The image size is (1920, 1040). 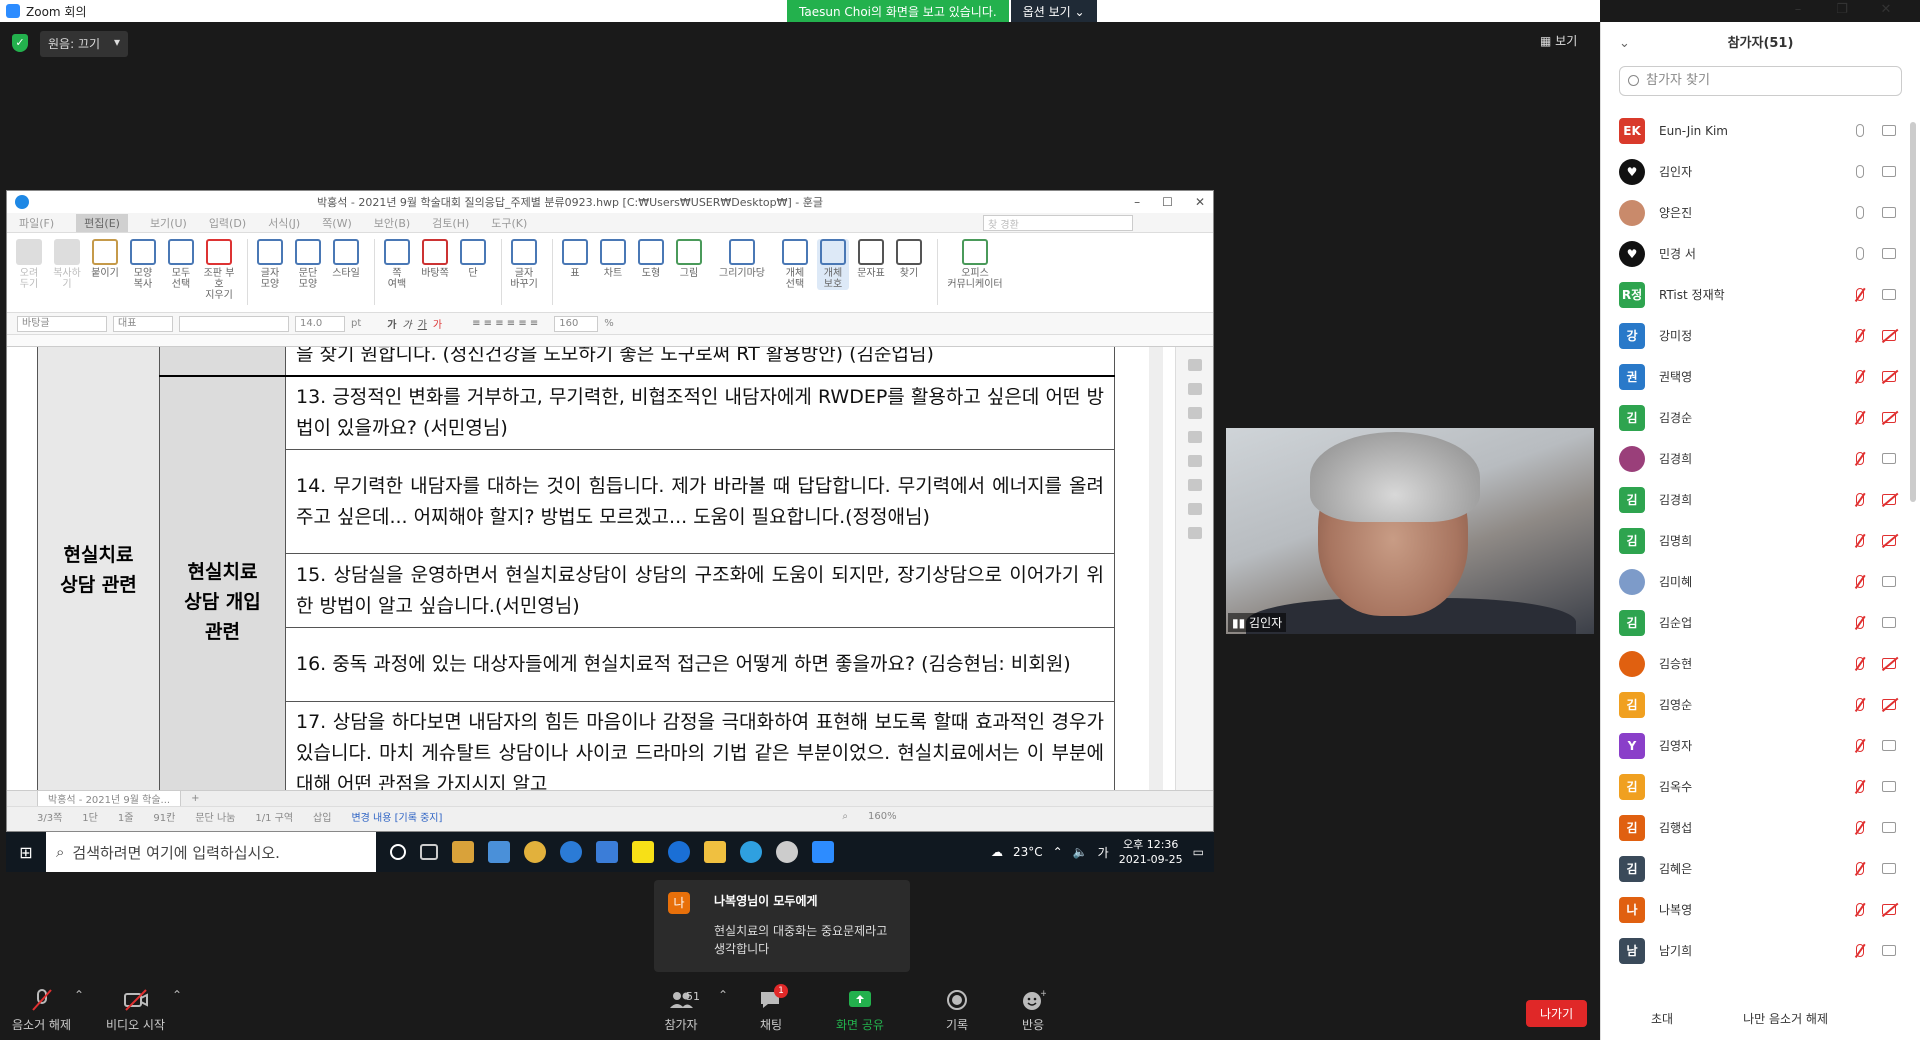 I want to click on menu-security: 보안(B), so click(x=392, y=223).